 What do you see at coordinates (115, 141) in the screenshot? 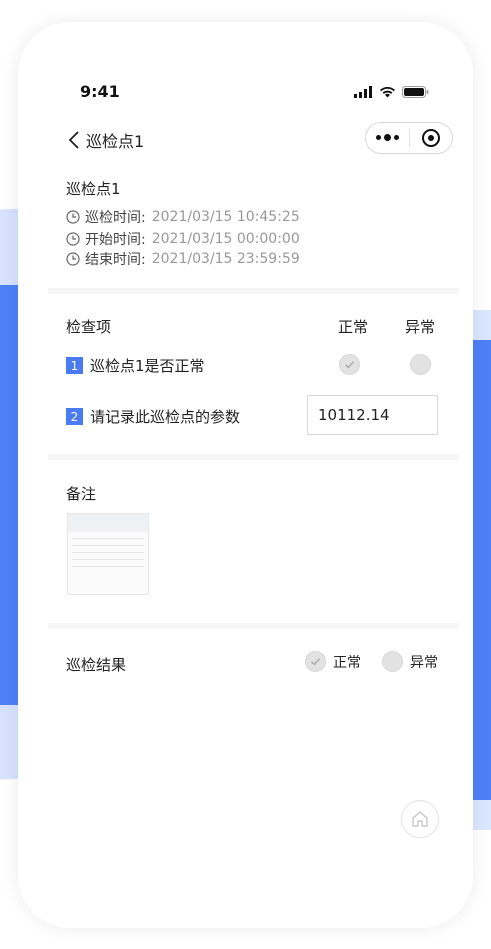
I see `nav-title: 巡检点1` at bounding box center [115, 141].